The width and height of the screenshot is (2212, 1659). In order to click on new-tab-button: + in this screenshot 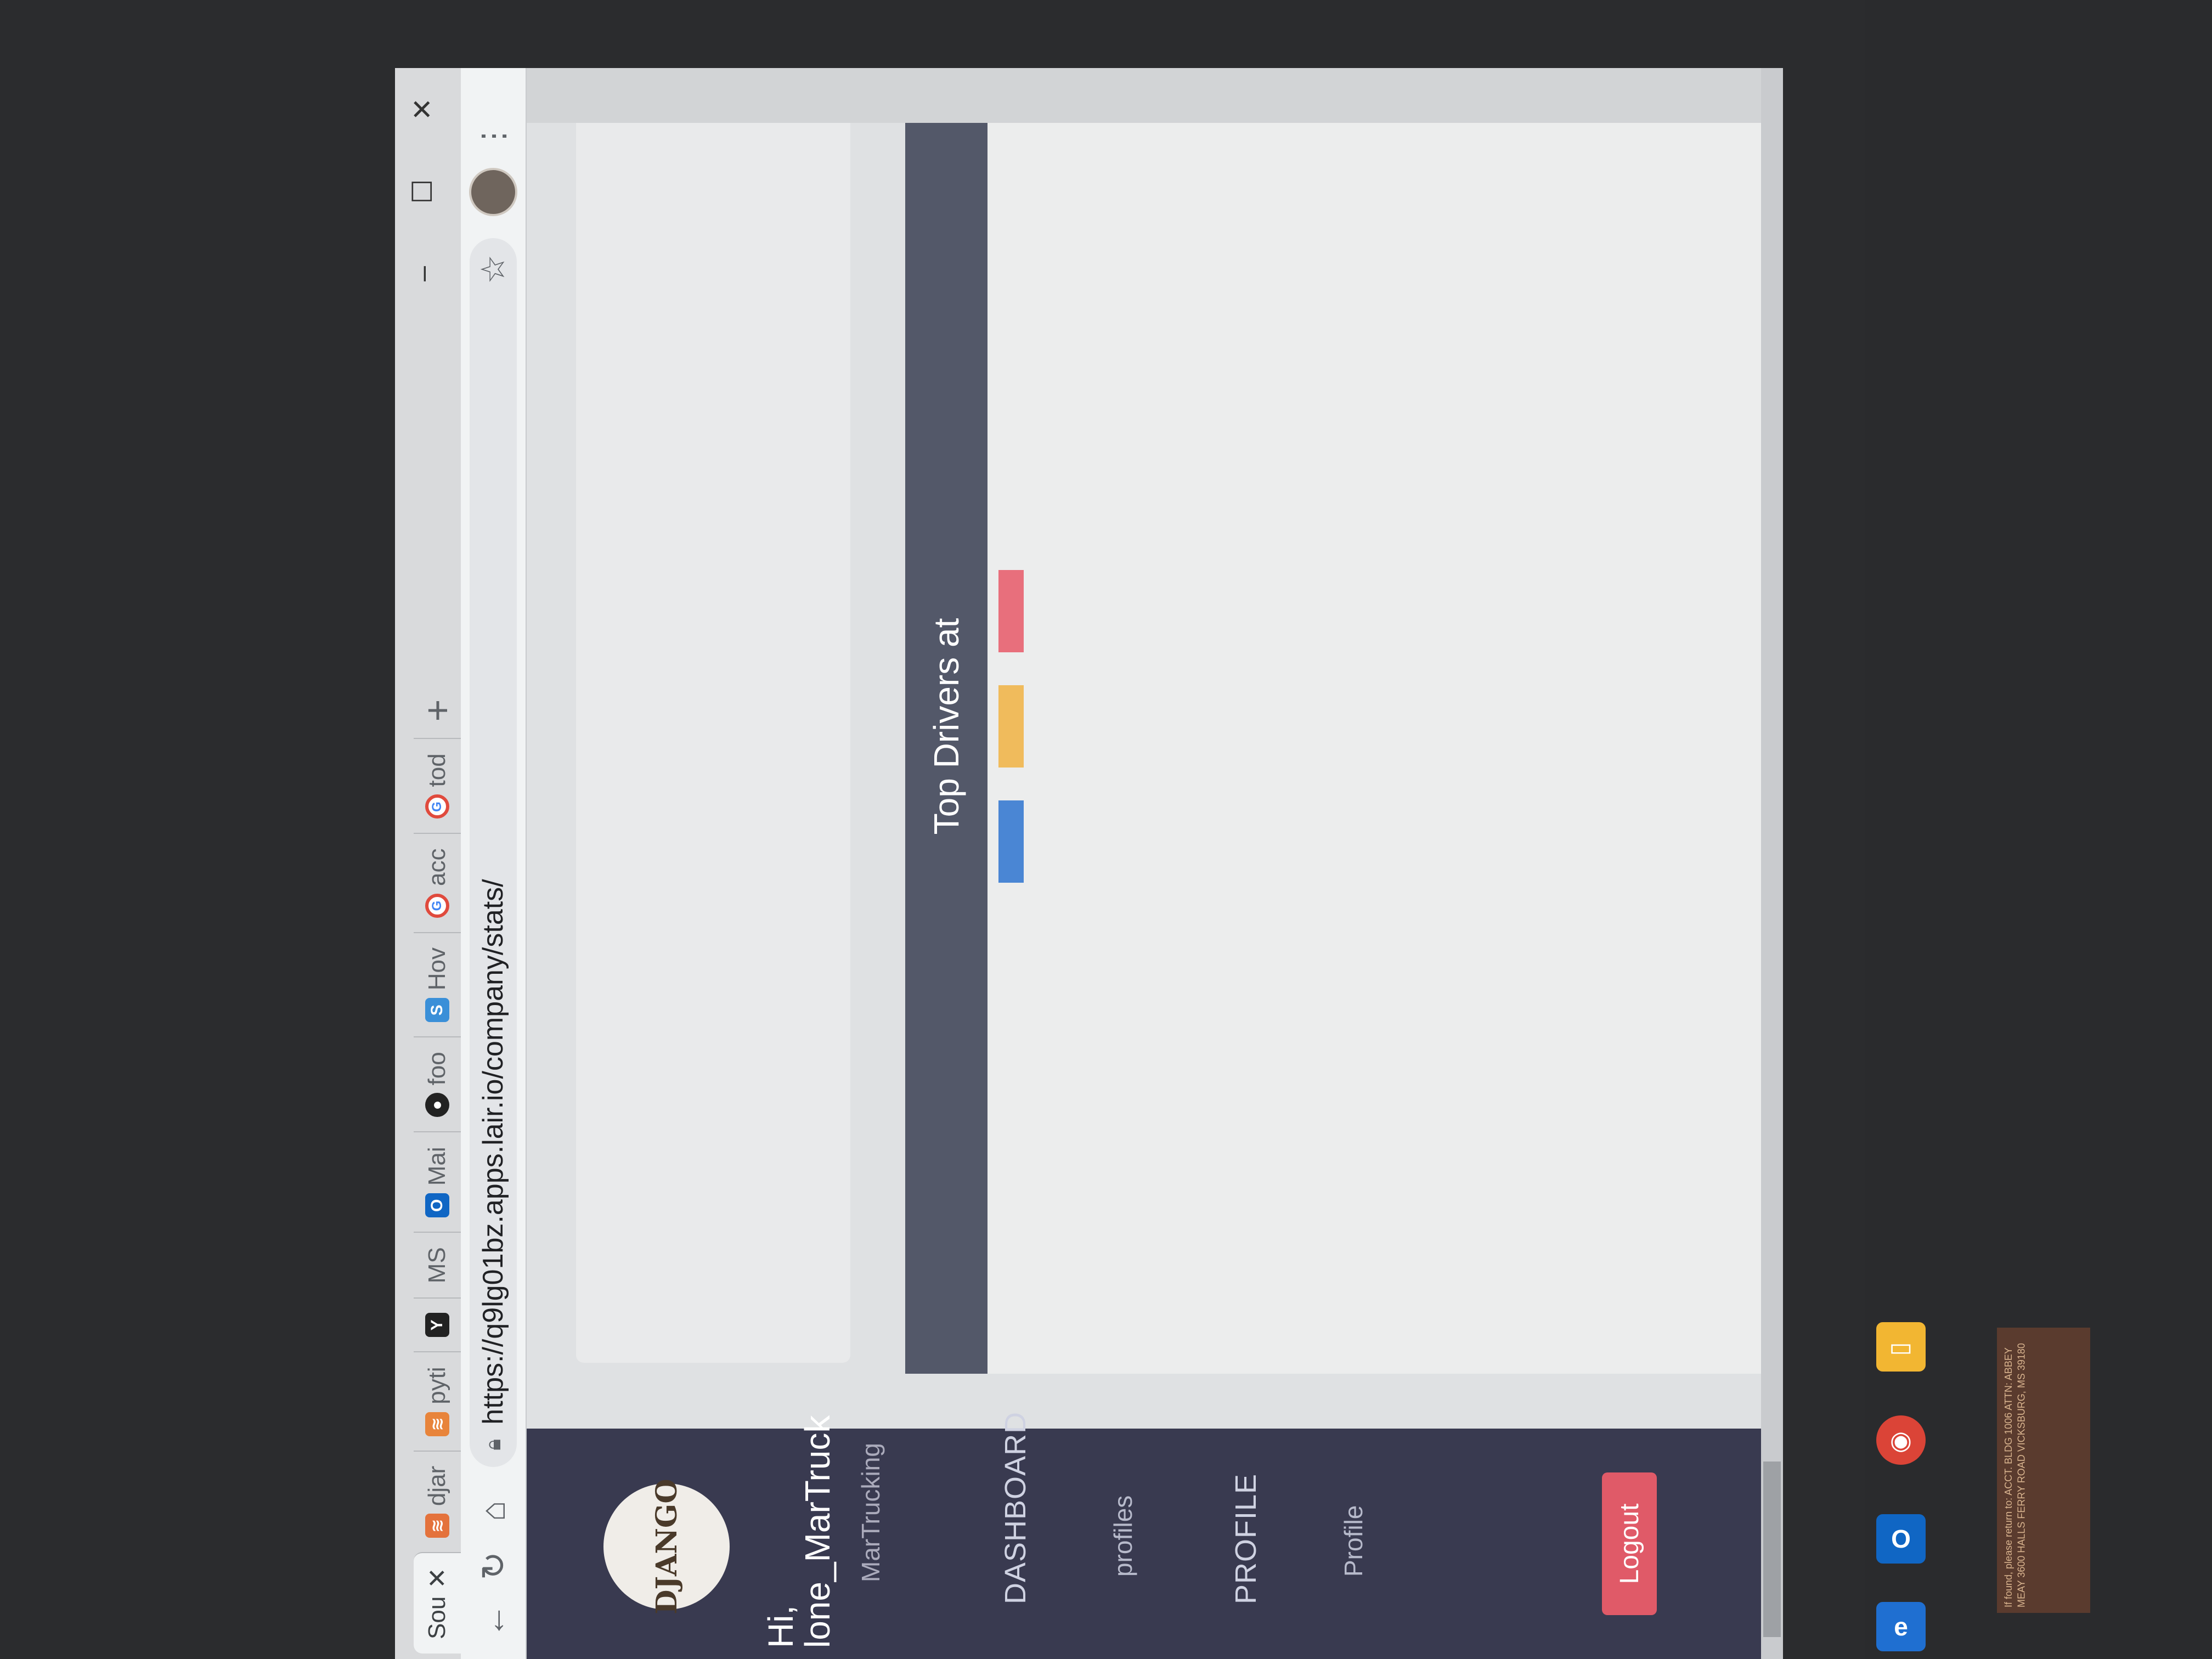, I will do `click(437, 710)`.